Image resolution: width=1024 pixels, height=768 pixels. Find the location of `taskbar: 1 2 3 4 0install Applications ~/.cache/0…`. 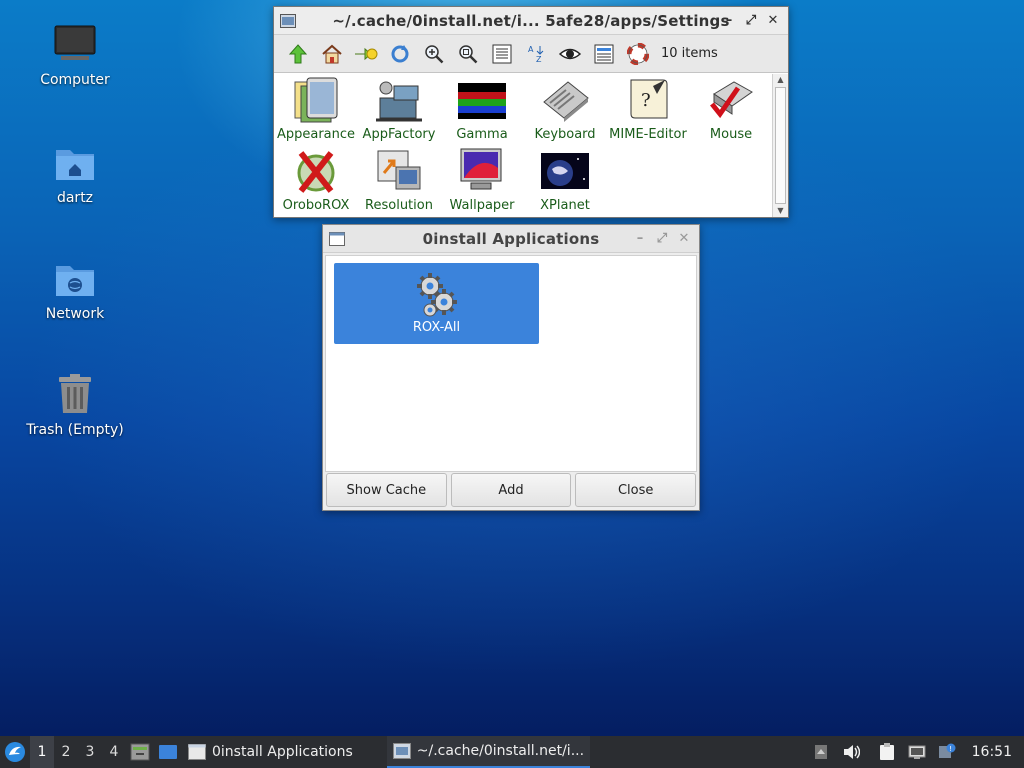

taskbar: 1 2 3 4 0install Applications ~/.cache/0… is located at coordinates (512, 752).